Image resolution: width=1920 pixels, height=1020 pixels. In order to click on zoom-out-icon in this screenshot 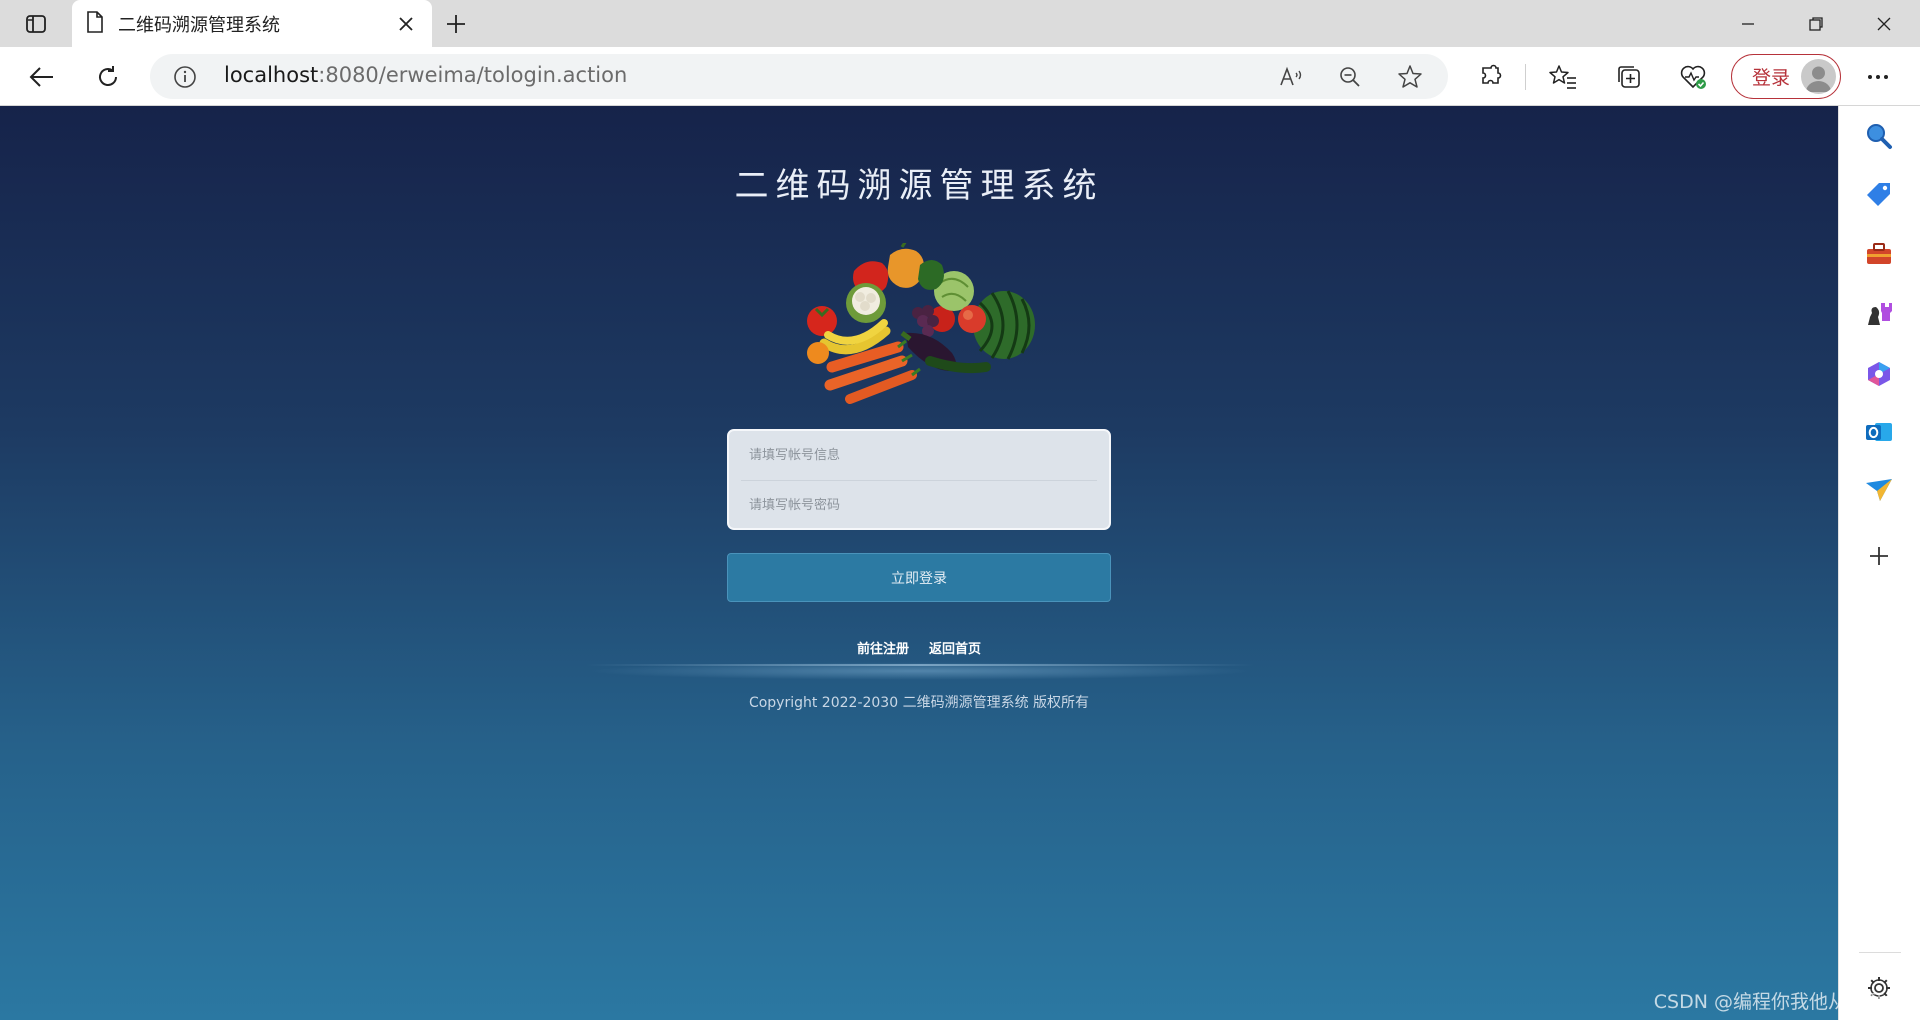, I will do `click(1350, 77)`.